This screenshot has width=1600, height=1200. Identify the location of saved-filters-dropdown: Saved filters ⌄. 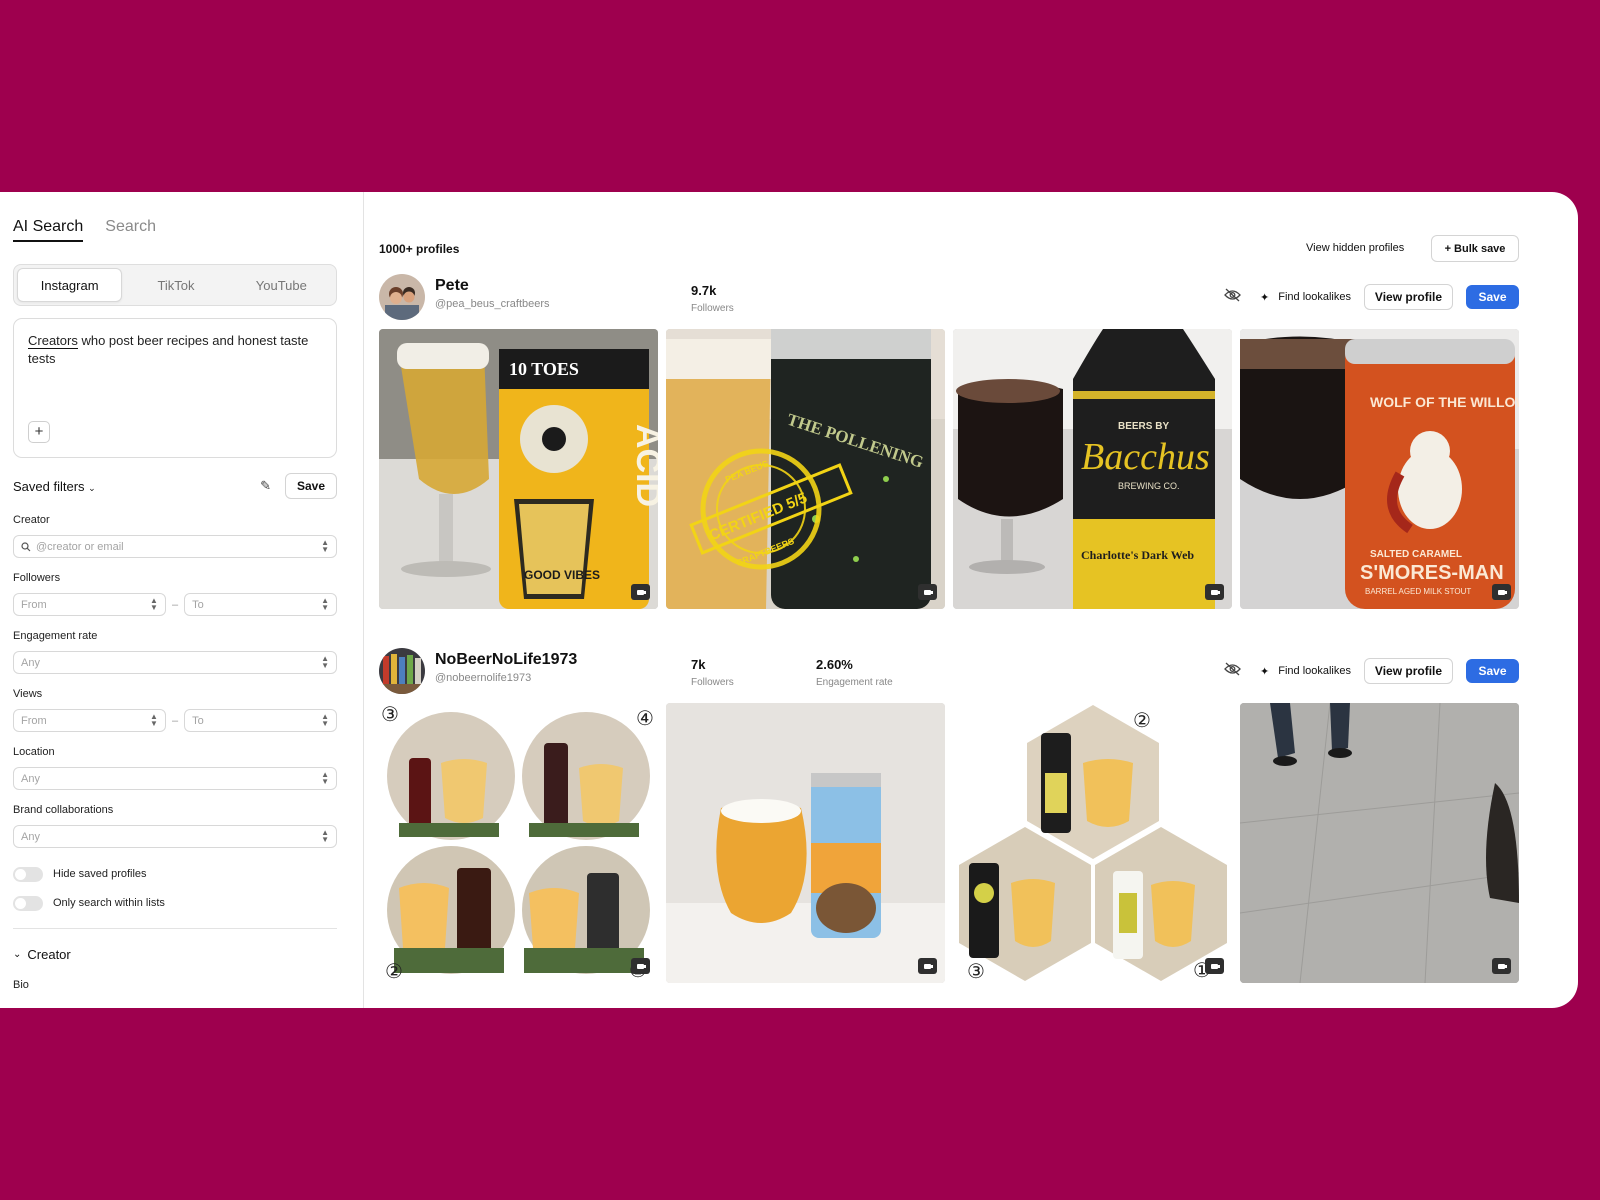
(136, 486).